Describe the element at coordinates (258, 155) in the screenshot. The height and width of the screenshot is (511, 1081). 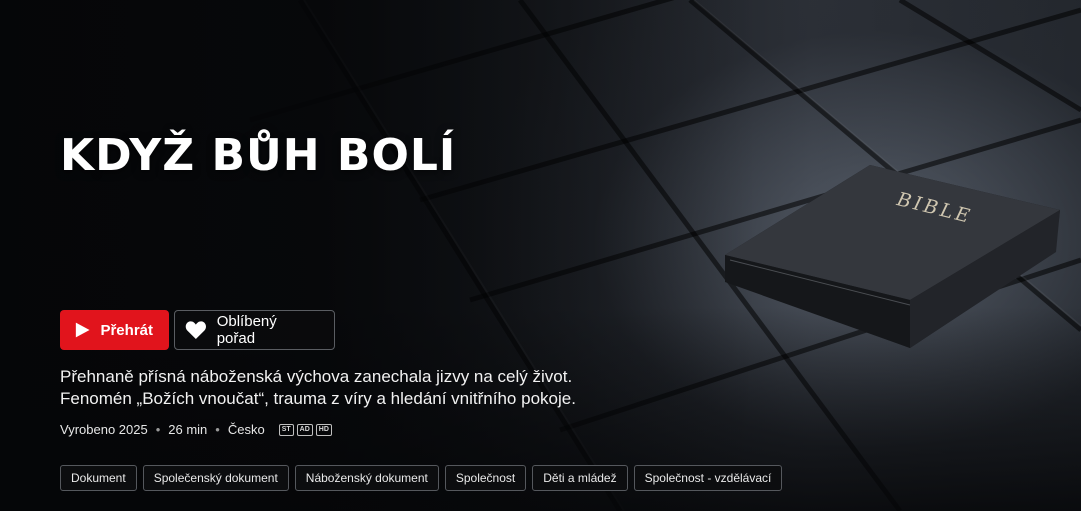
I see `show-title: KDYŽ BŮH BOLÍ` at that location.